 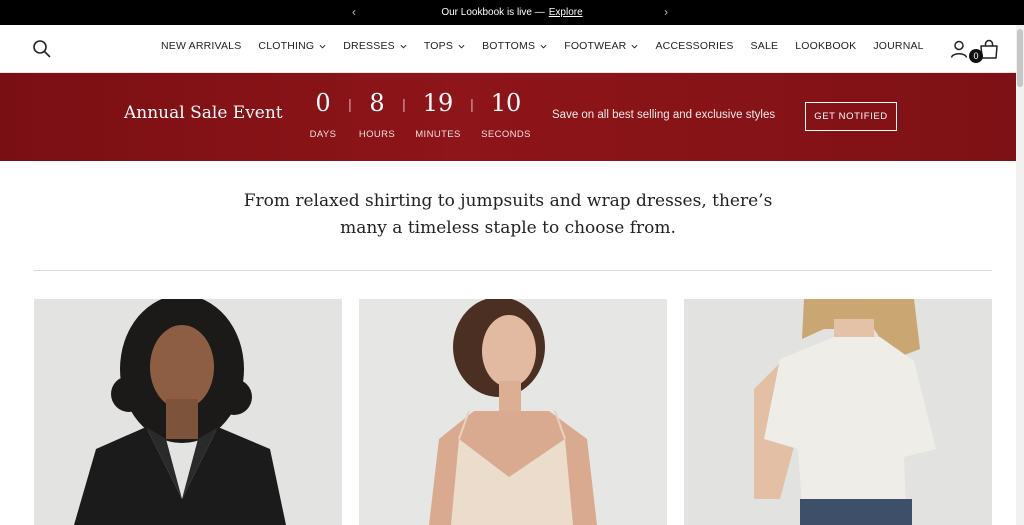 What do you see at coordinates (377, 103) in the screenshot?
I see `countdown-value: 8` at bounding box center [377, 103].